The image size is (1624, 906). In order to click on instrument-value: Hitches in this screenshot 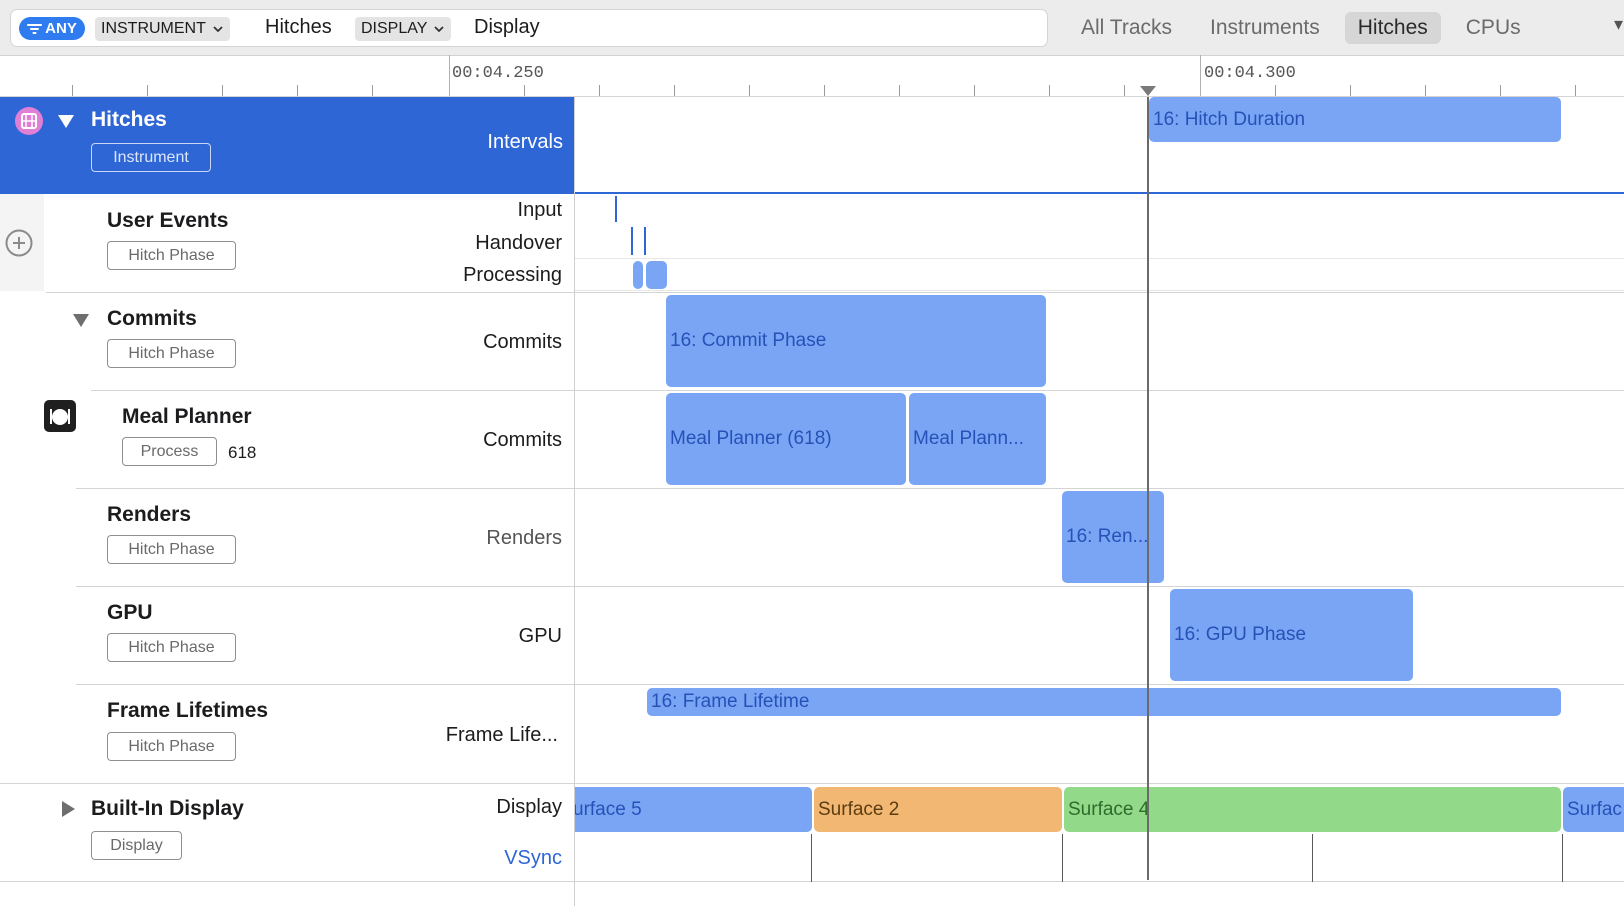, I will do `click(298, 27)`.